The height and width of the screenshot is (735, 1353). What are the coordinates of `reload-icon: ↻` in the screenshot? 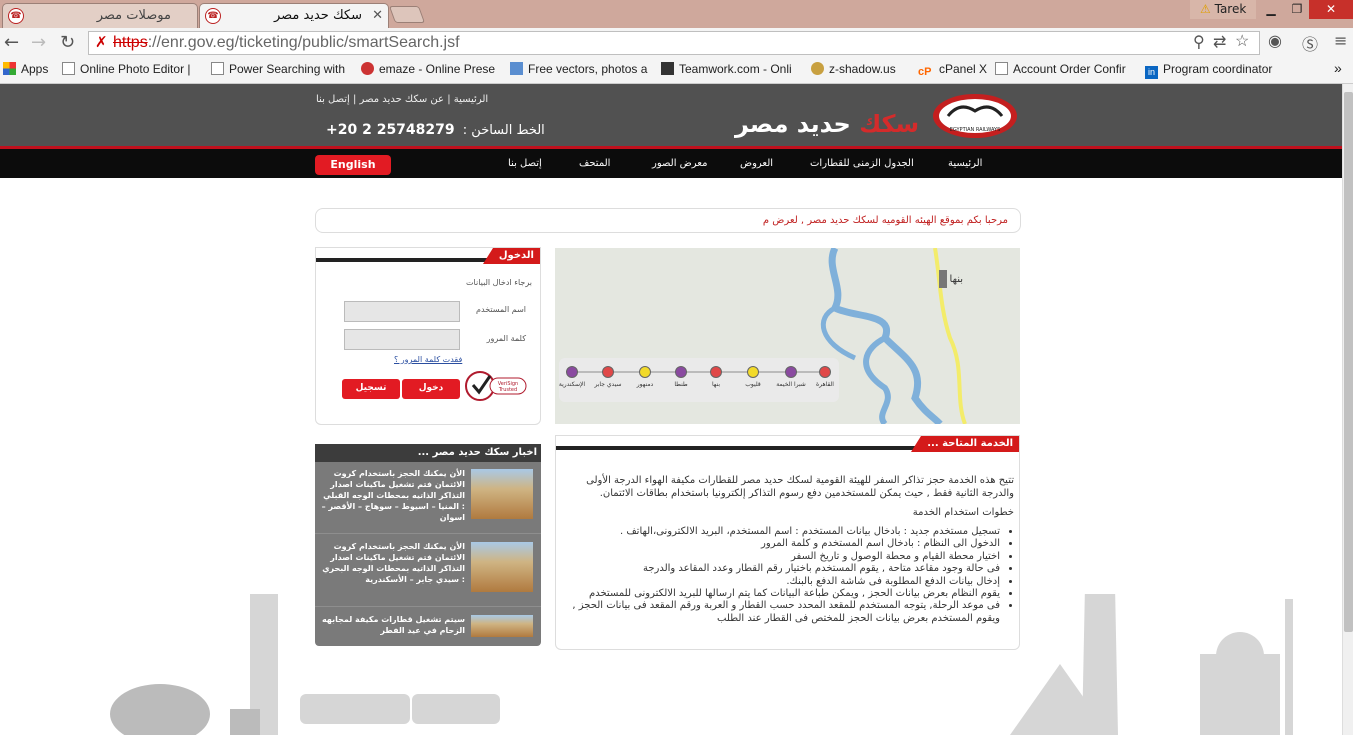 It's located at (67, 43).